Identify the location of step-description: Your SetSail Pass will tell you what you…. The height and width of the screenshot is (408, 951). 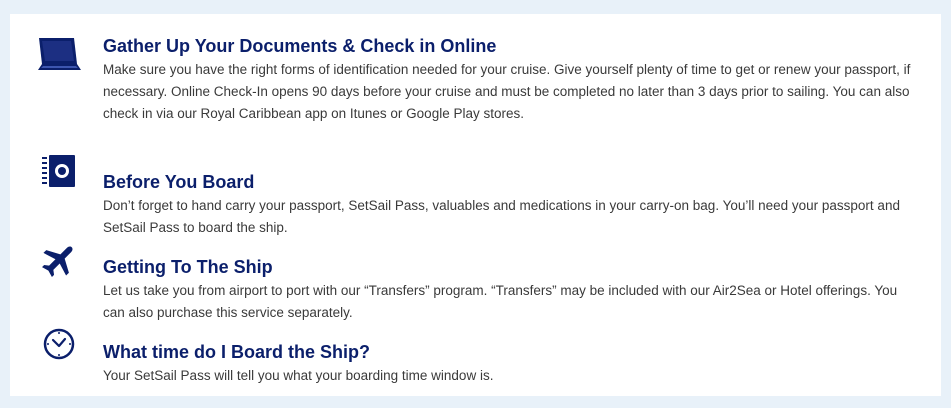
(298, 375).